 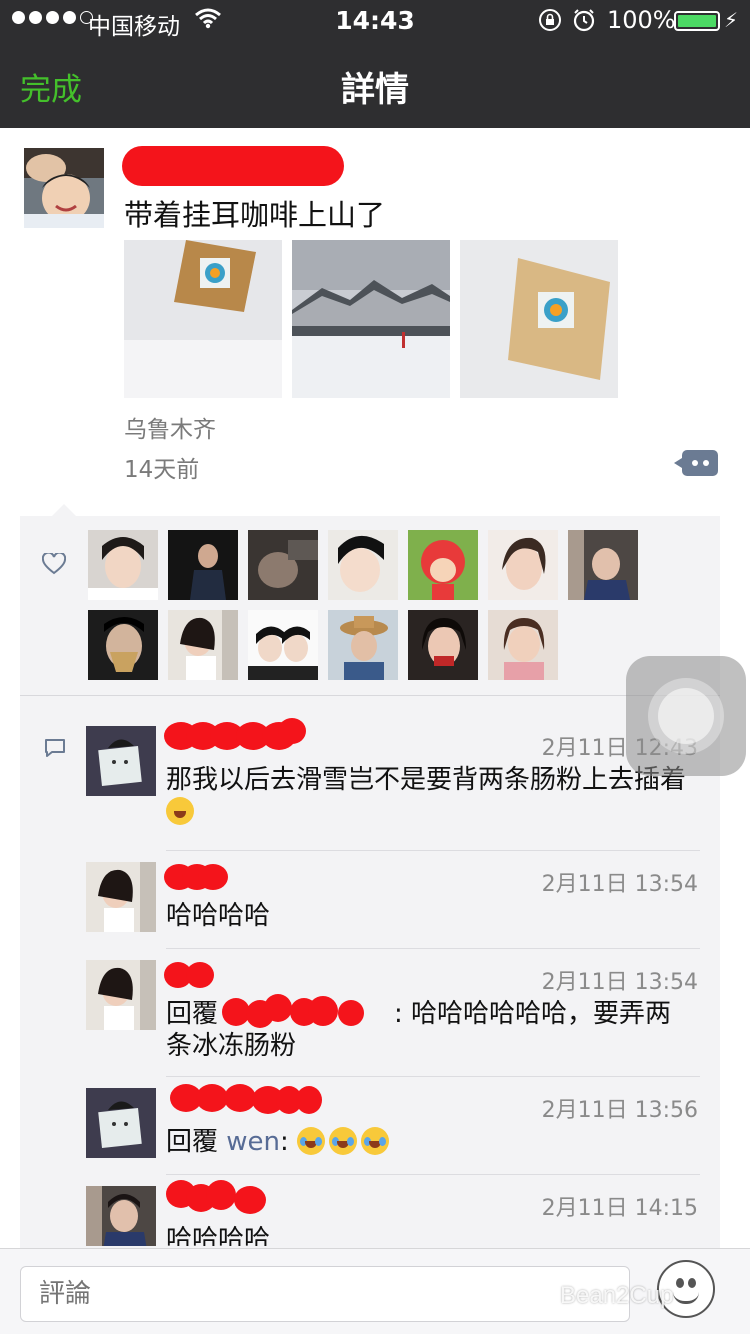 What do you see at coordinates (619, 1110) in the screenshot?
I see `comment-time: 2月11日 13:56` at bounding box center [619, 1110].